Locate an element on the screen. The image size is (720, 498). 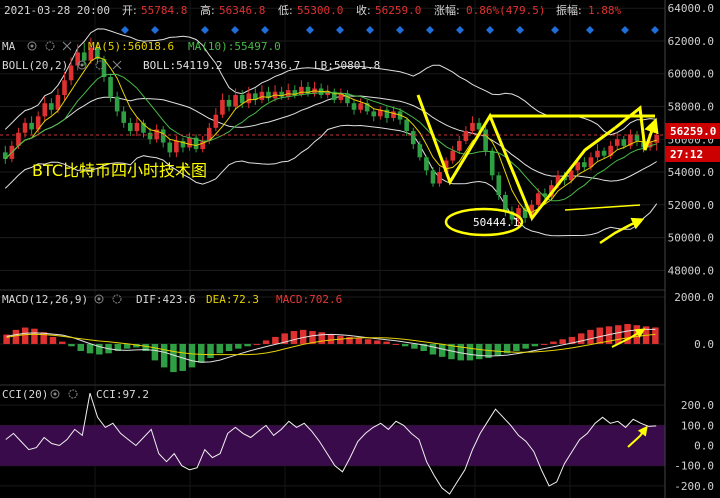
close-value: 56259.0 is located at coordinates (398, 10).